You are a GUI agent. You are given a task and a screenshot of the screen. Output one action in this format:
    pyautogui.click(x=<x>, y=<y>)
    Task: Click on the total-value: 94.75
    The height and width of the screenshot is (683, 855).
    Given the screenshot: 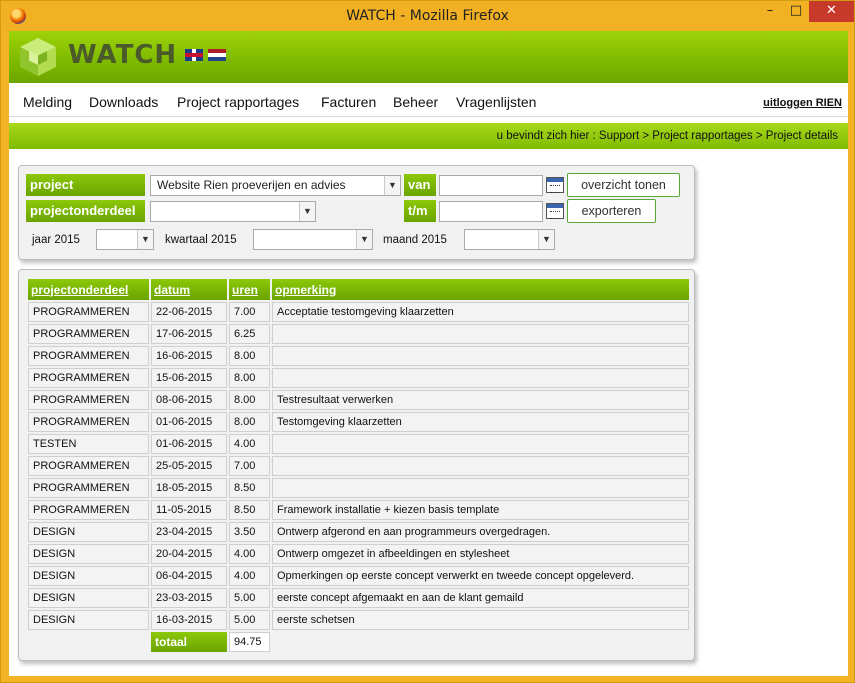 What is the action you would take?
    pyautogui.click(x=249, y=642)
    